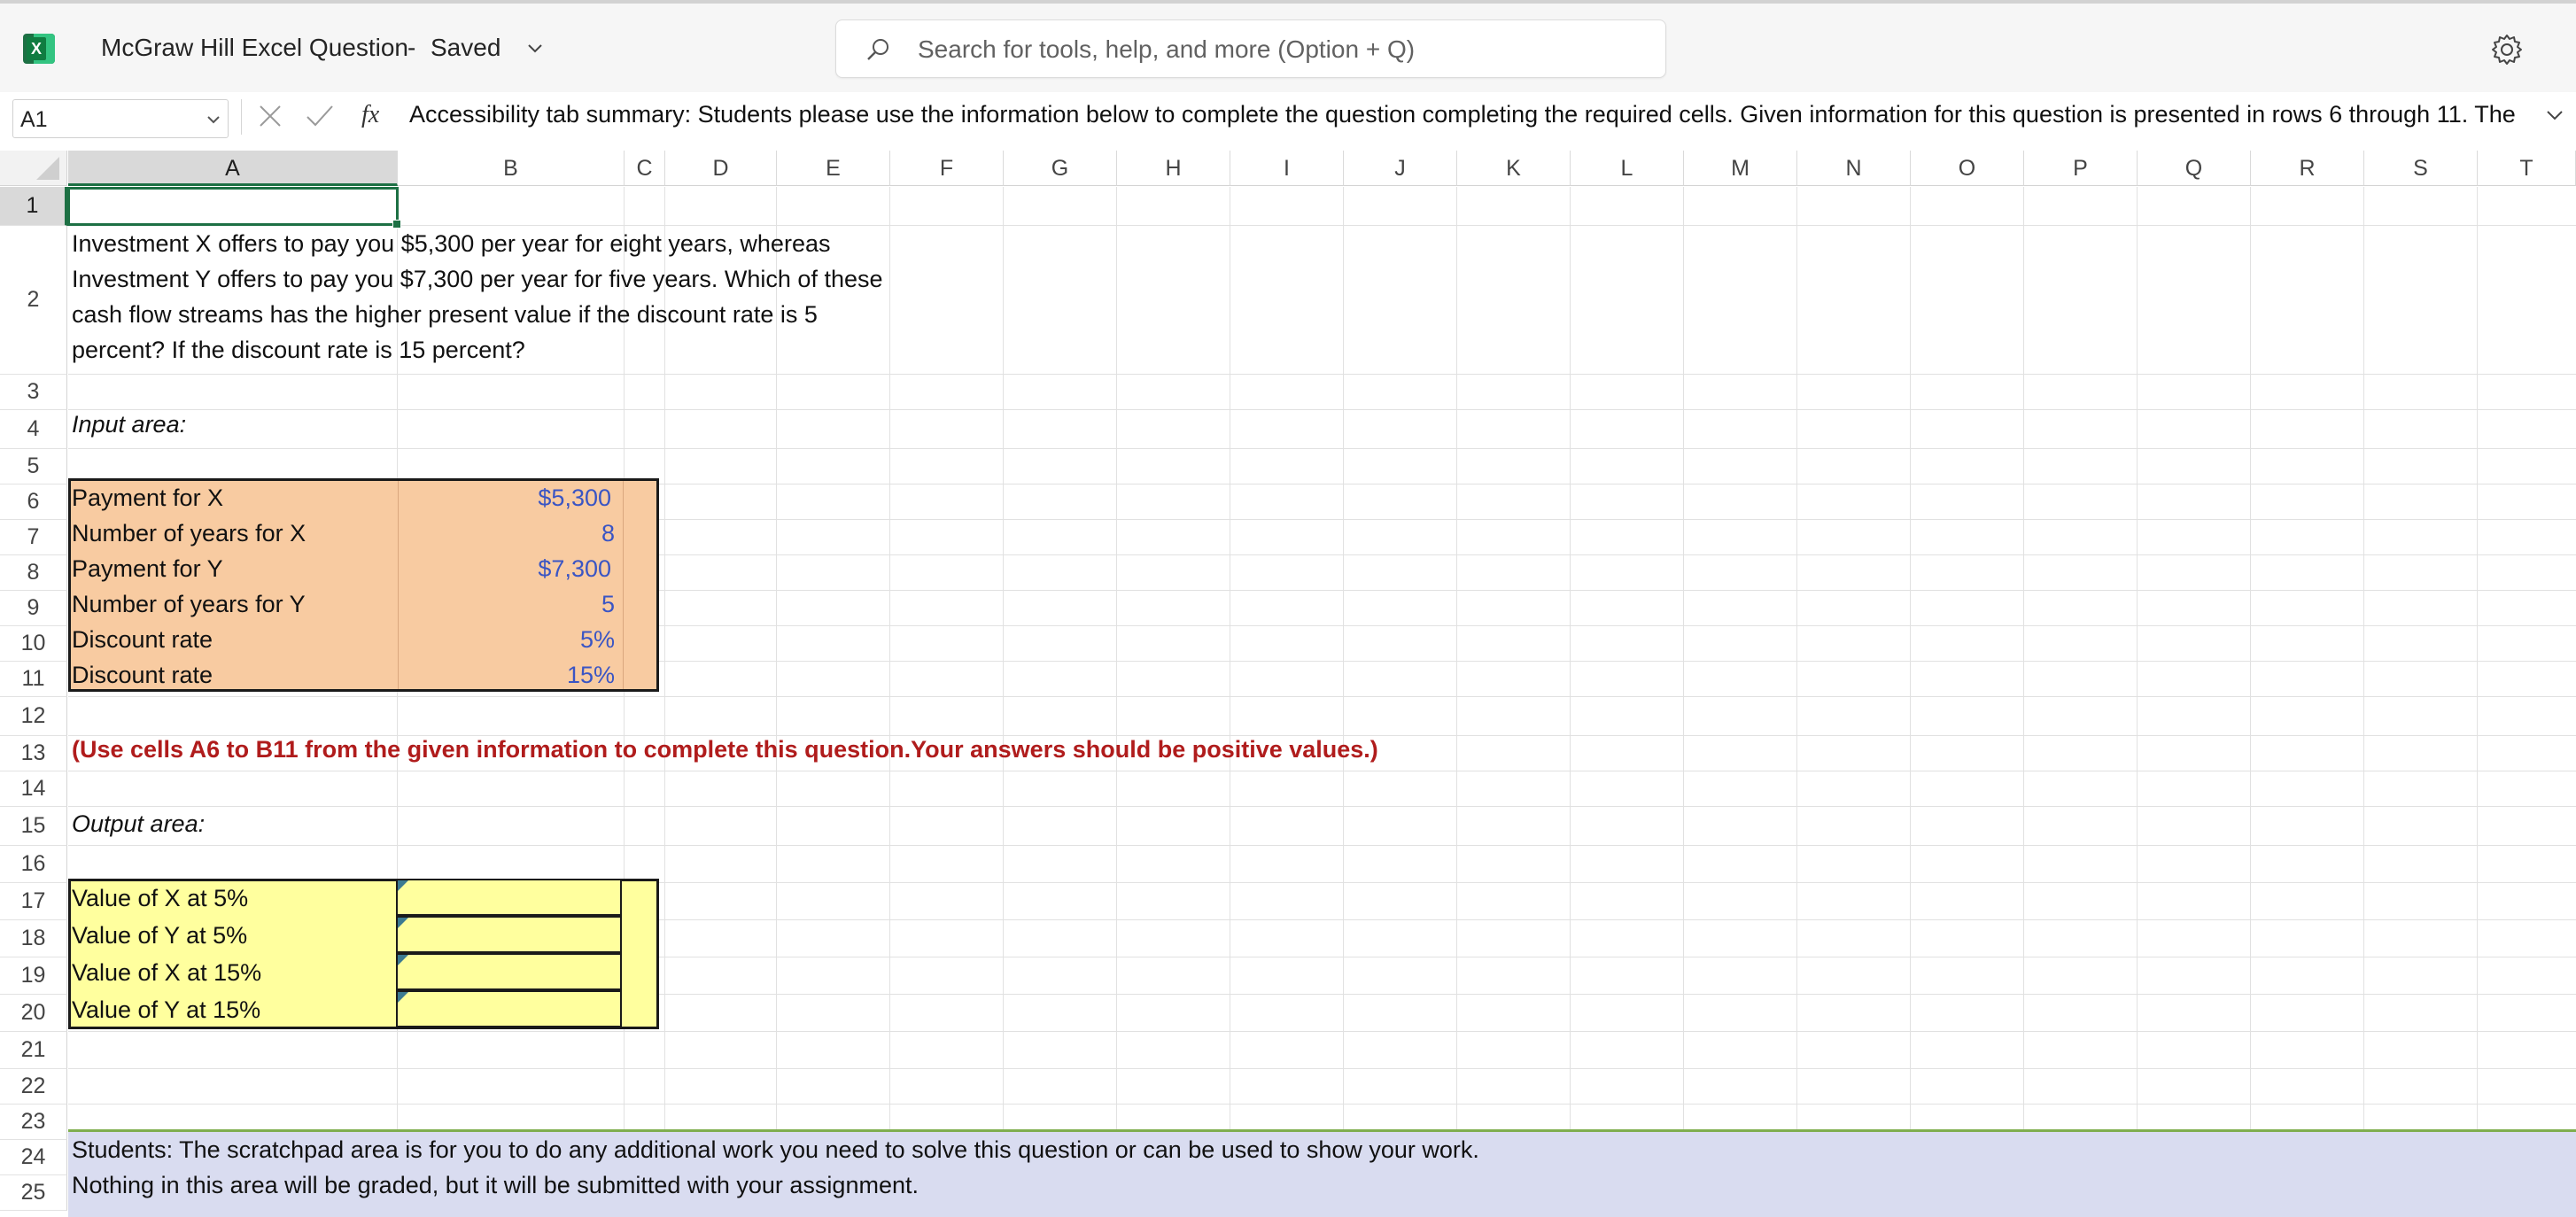 The width and height of the screenshot is (2576, 1217). Describe the element at coordinates (166, 1009) in the screenshot. I see `output-label: Value of Y at 15%` at that location.